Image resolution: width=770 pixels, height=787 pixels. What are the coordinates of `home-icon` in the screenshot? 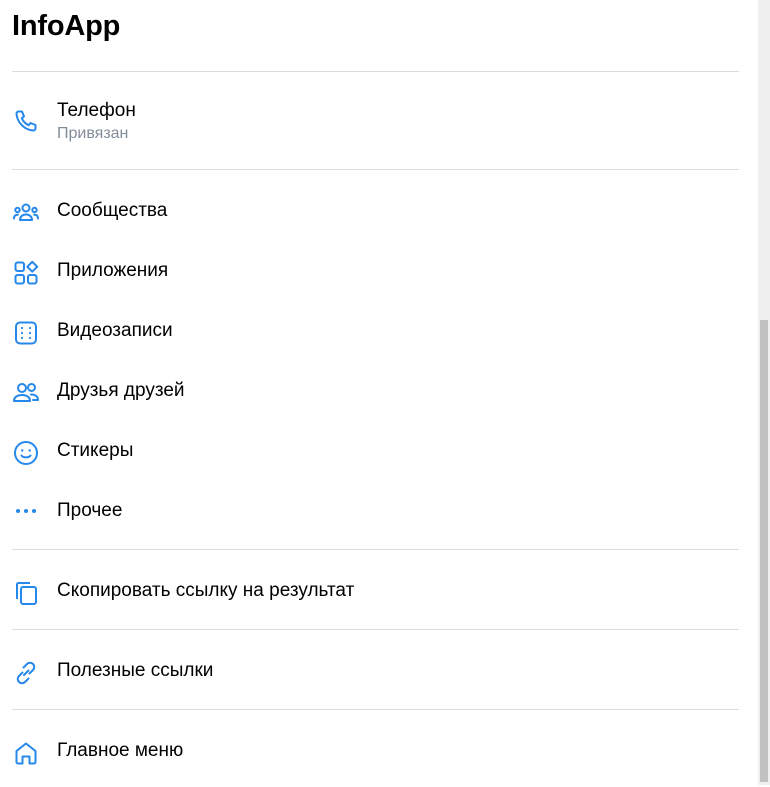 It's located at (26, 753).